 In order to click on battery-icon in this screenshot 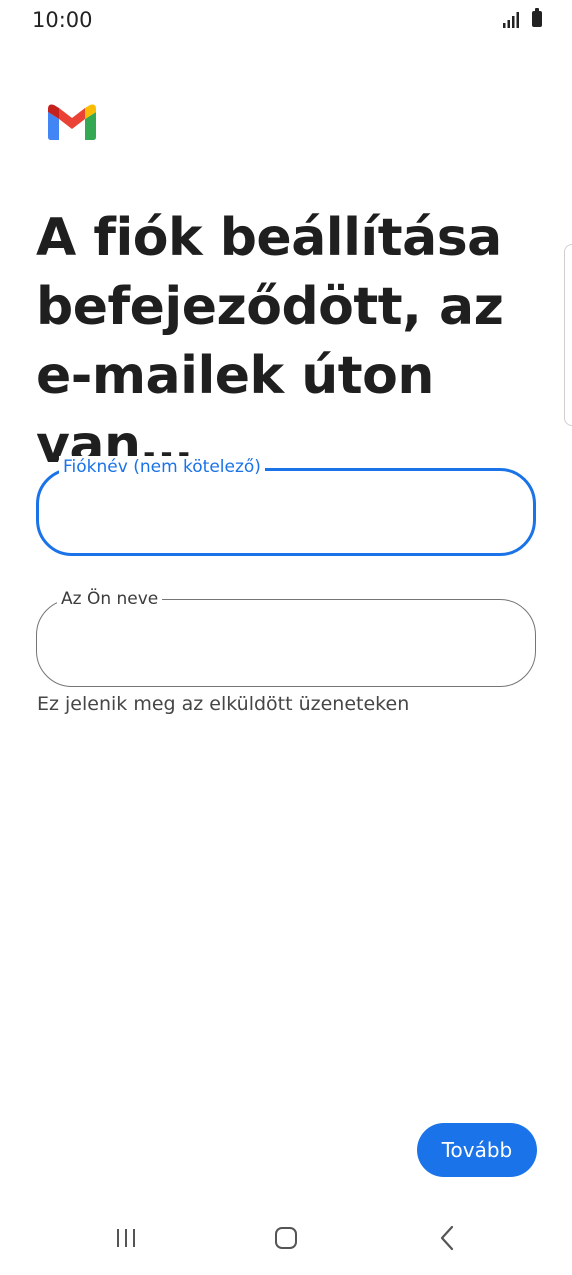, I will do `click(537, 17)`.